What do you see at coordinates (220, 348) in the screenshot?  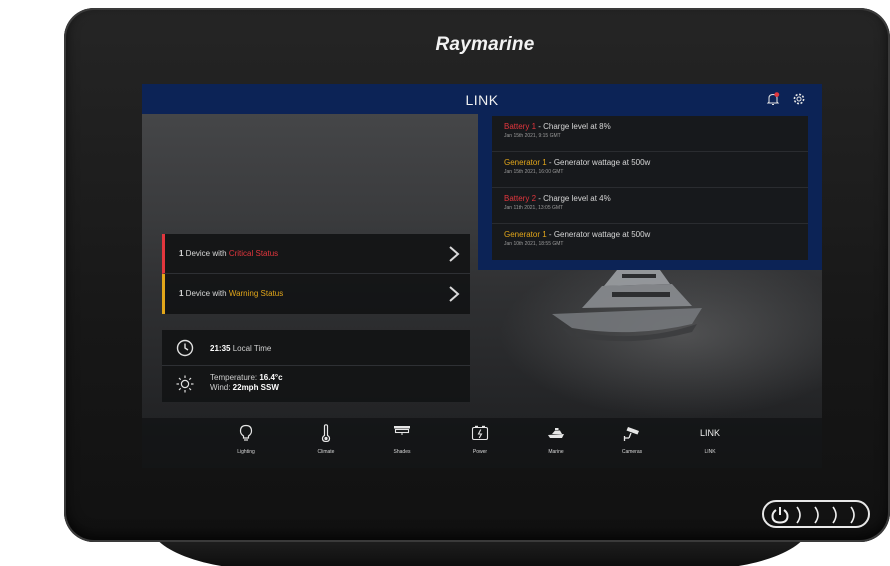 I see `time-value: 21:35` at bounding box center [220, 348].